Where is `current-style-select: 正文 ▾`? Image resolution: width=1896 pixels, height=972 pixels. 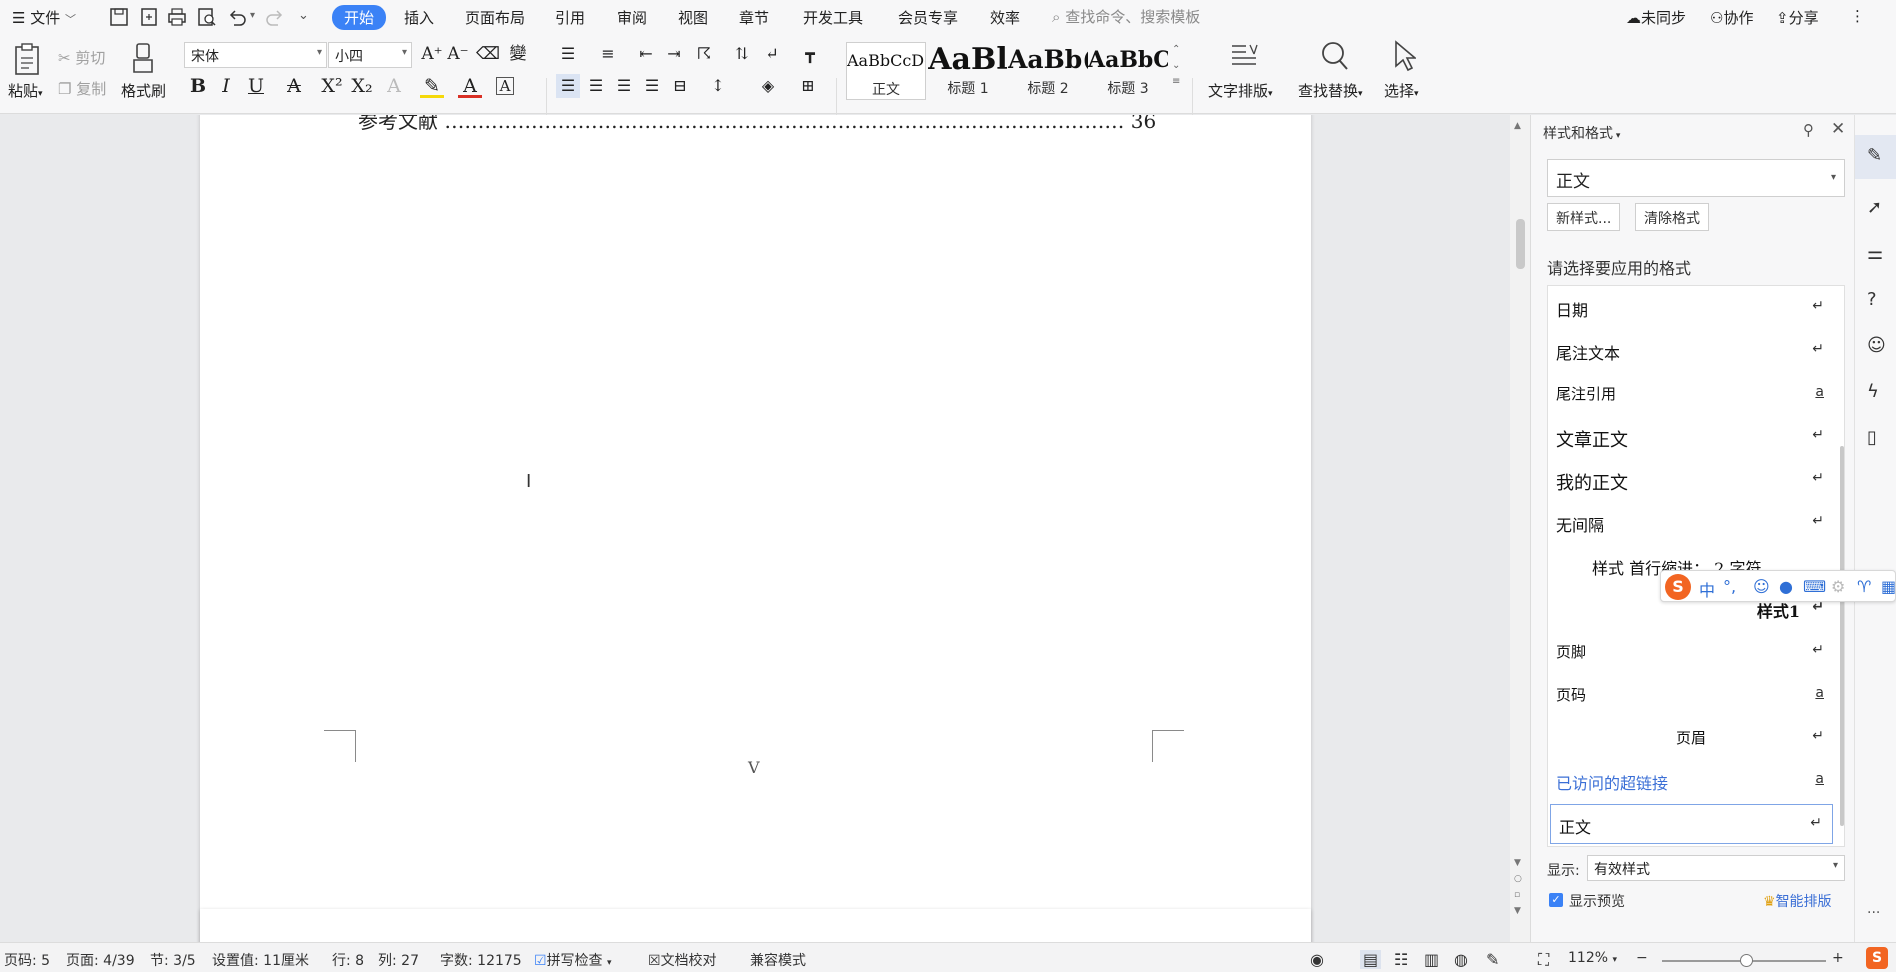 current-style-select: 正文 ▾ is located at coordinates (1696, 178).